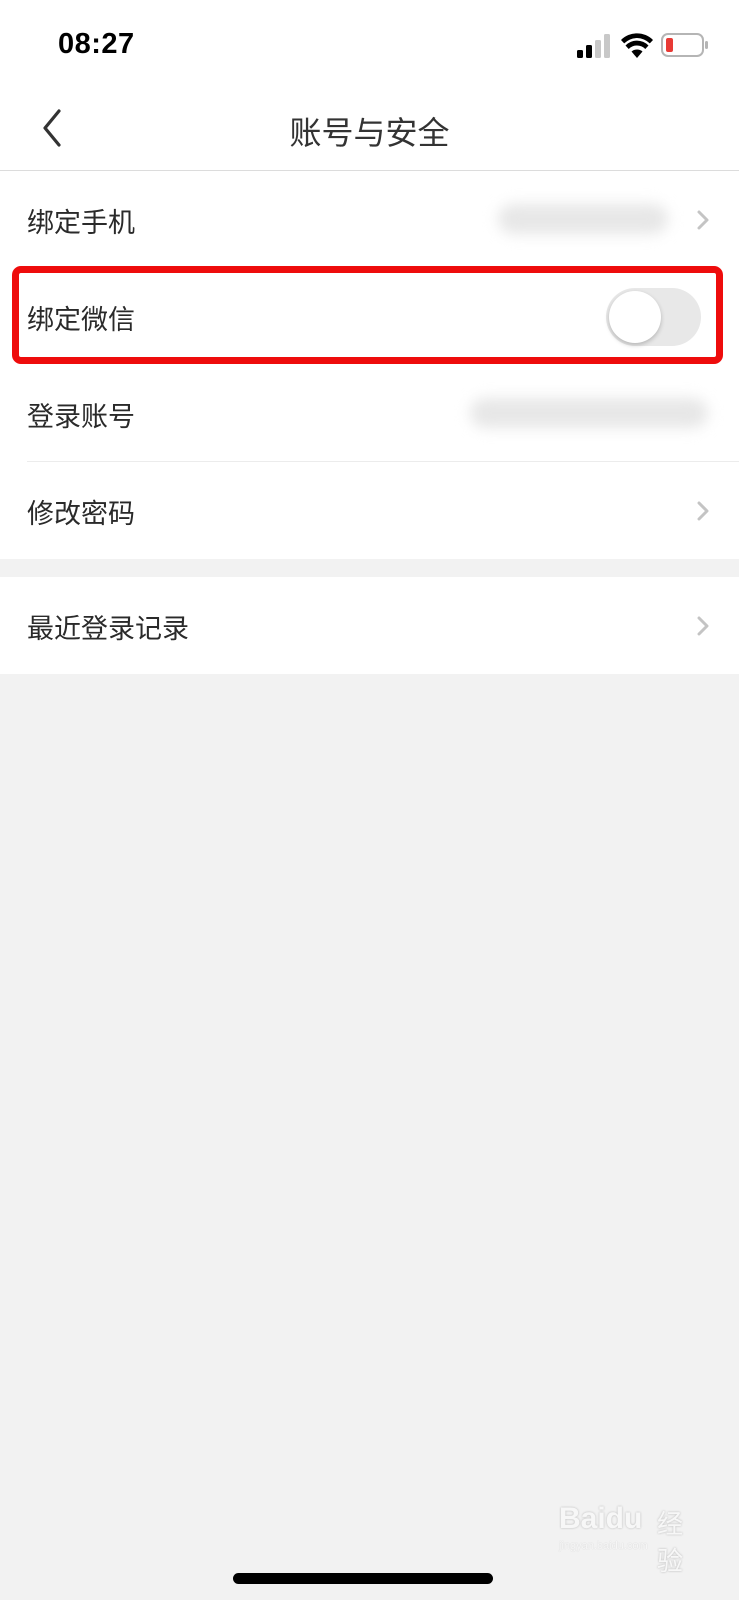 This screenshot has width=739, height=1600. Describe the element at coordinates (369, 133) in the screenshot. I see `page-title: 账号与安全` at that location.